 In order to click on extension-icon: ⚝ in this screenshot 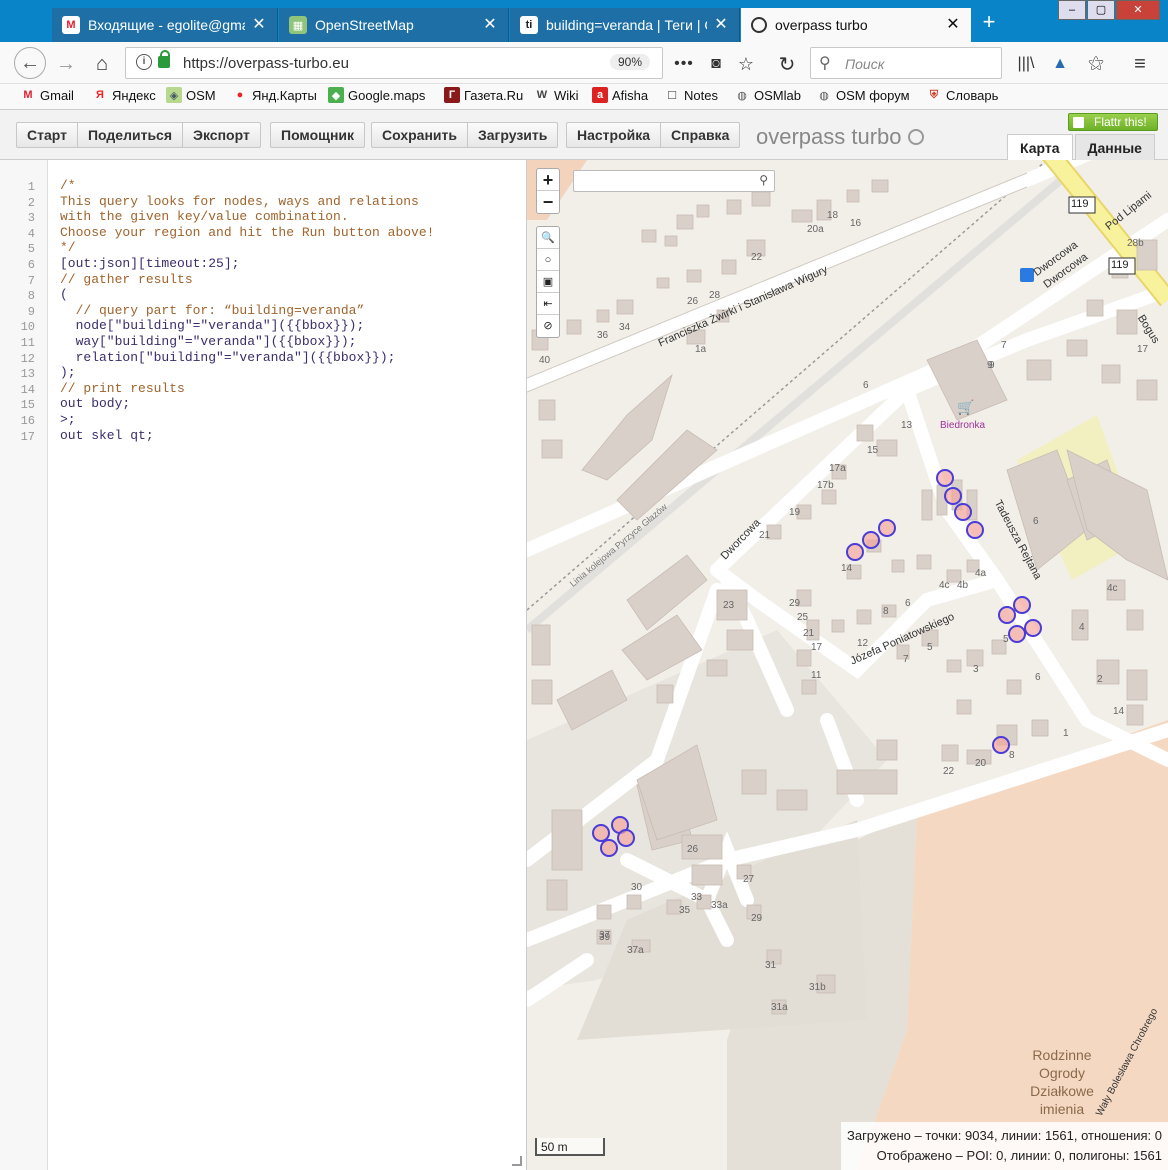, I will do `click(1096, 64)`.